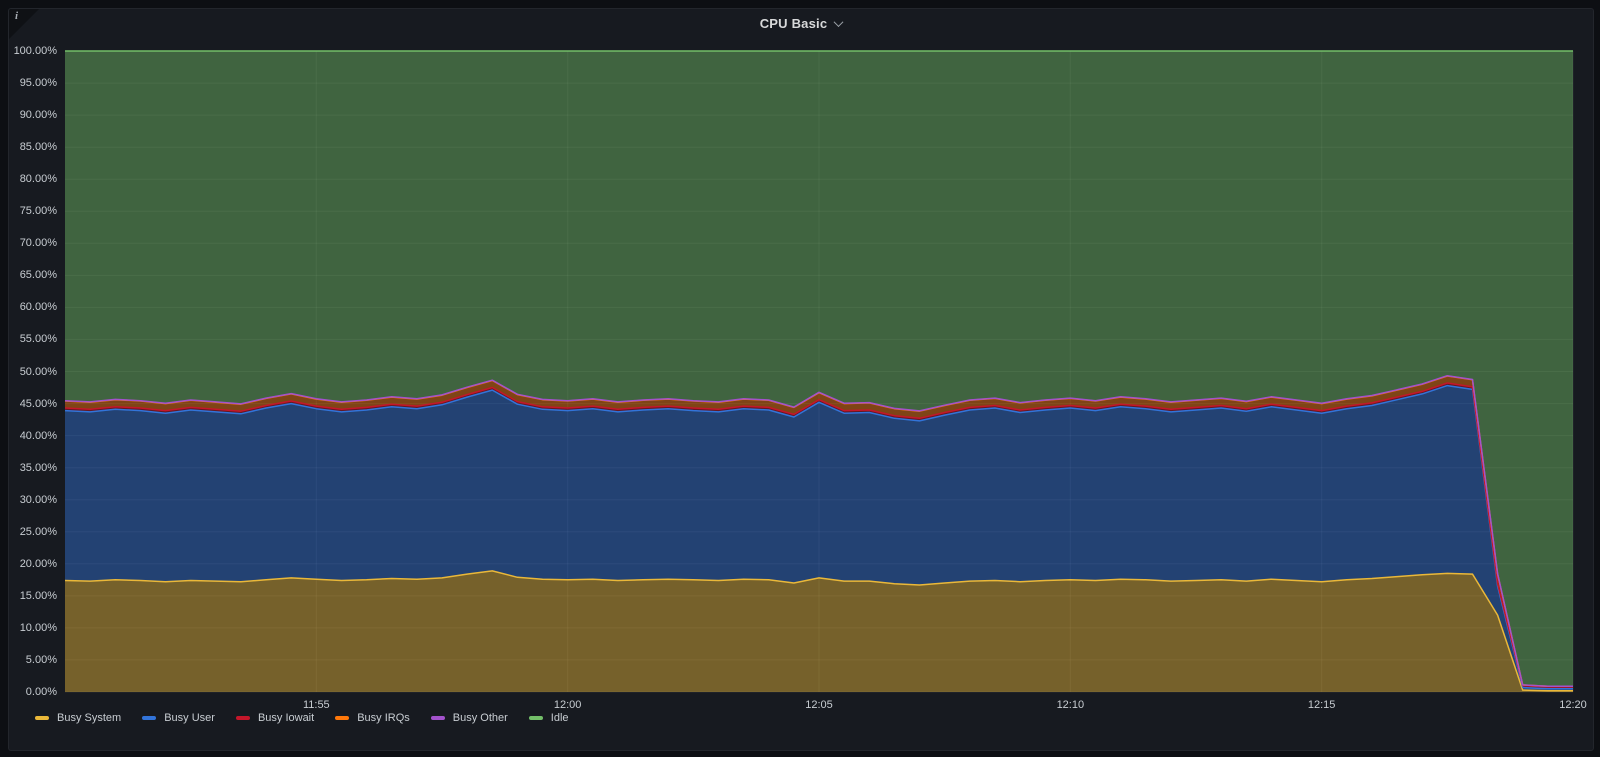  I want to click on legend-item-idle: Idle, so click(548, 718).